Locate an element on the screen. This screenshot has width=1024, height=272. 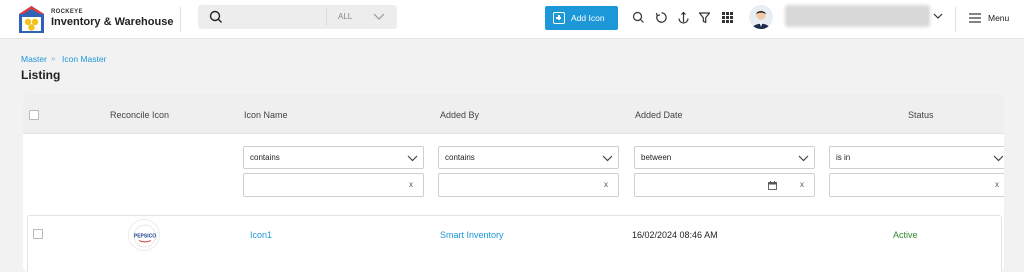
breadcrumb-icon-master: Icon Master is located at coordinates (84, 59).